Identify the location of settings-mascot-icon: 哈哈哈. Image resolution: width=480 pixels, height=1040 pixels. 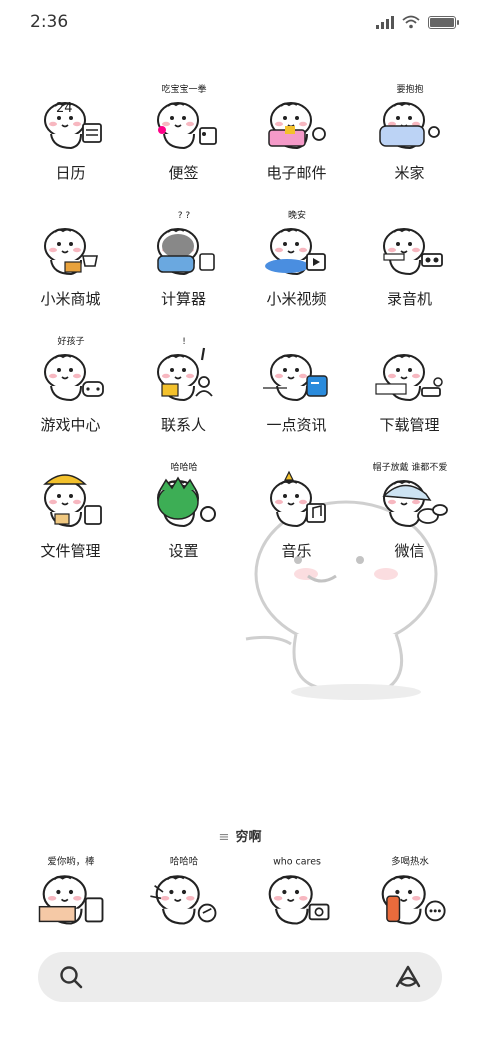
(184, 496).